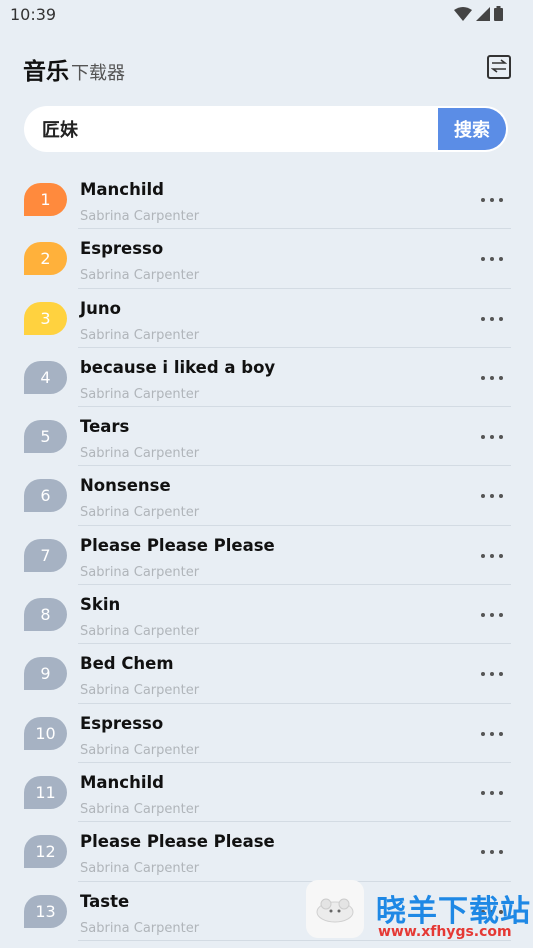  What do you see at coordinates (266, 674) in the screenshot?
I see `song-row: 9 Bed Chem Sabrina Carpenter` at bounding box center [266, 674].